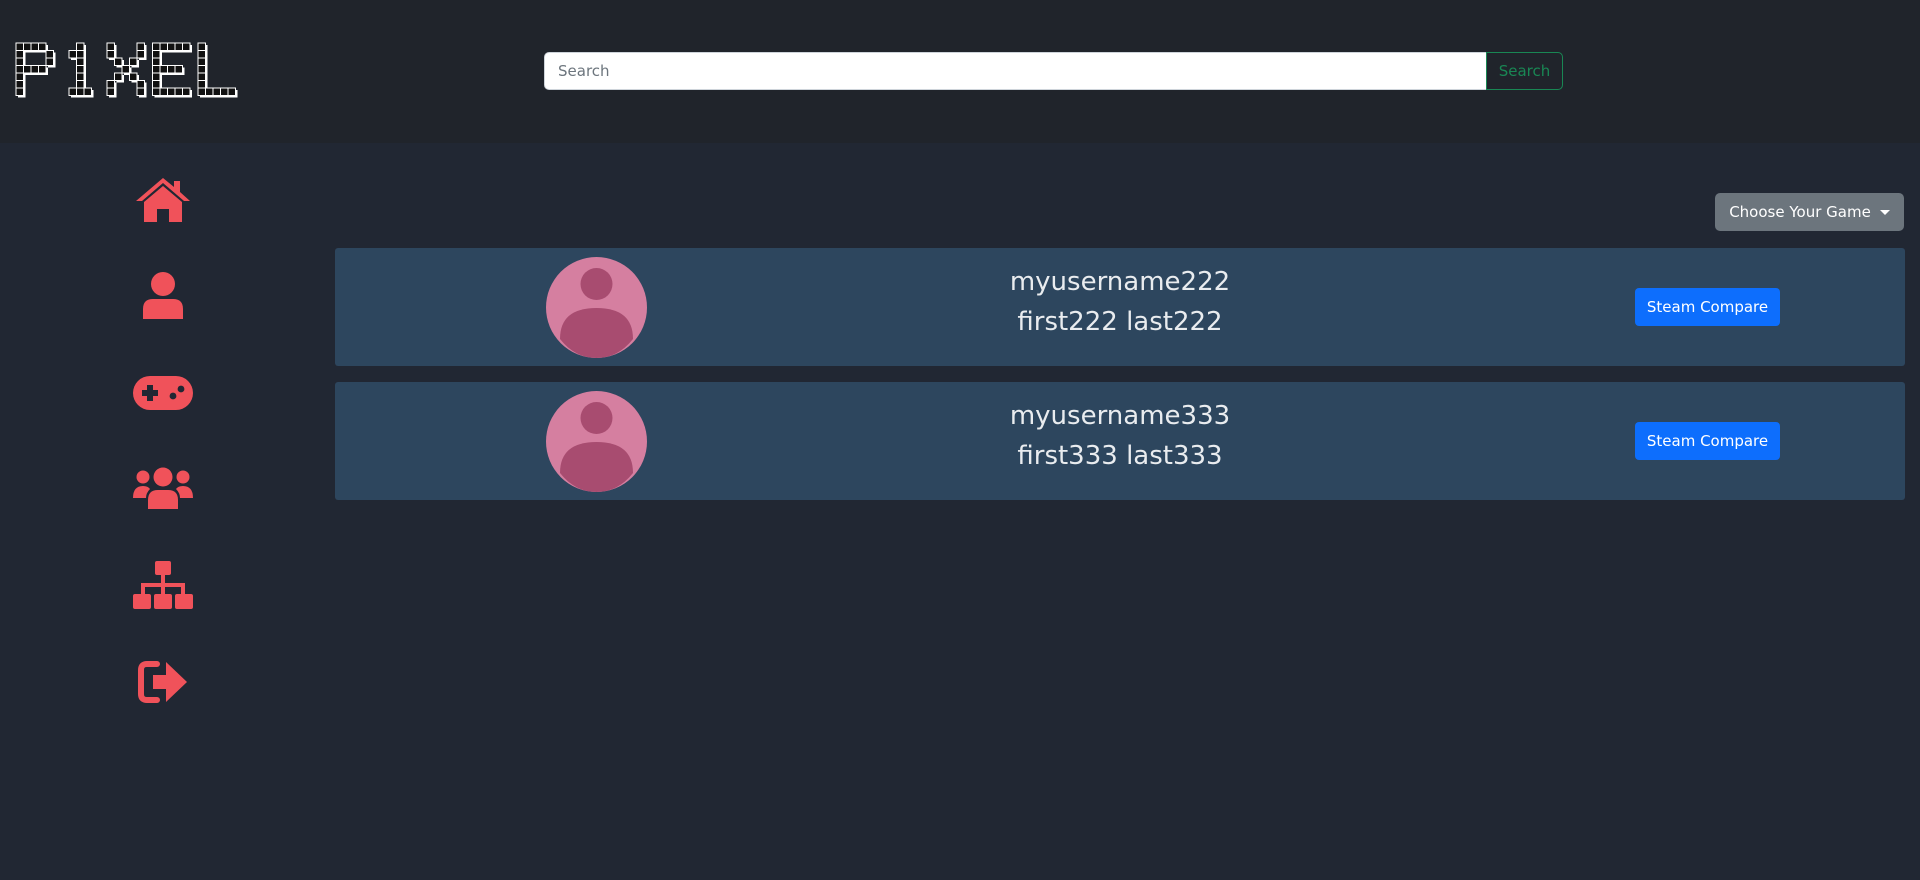 The height and width of the screenshot is (880, 1920). What do you see at coordinates (1884, 212) in the screenshot?
I see `caret-down-icon` at bounding box center [1884, 212].